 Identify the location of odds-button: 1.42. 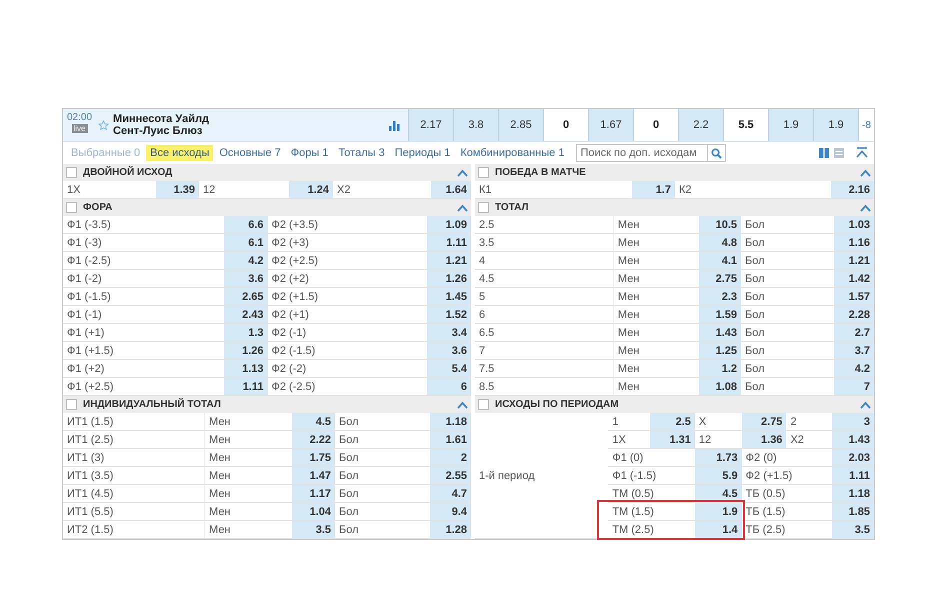
(854, 278).